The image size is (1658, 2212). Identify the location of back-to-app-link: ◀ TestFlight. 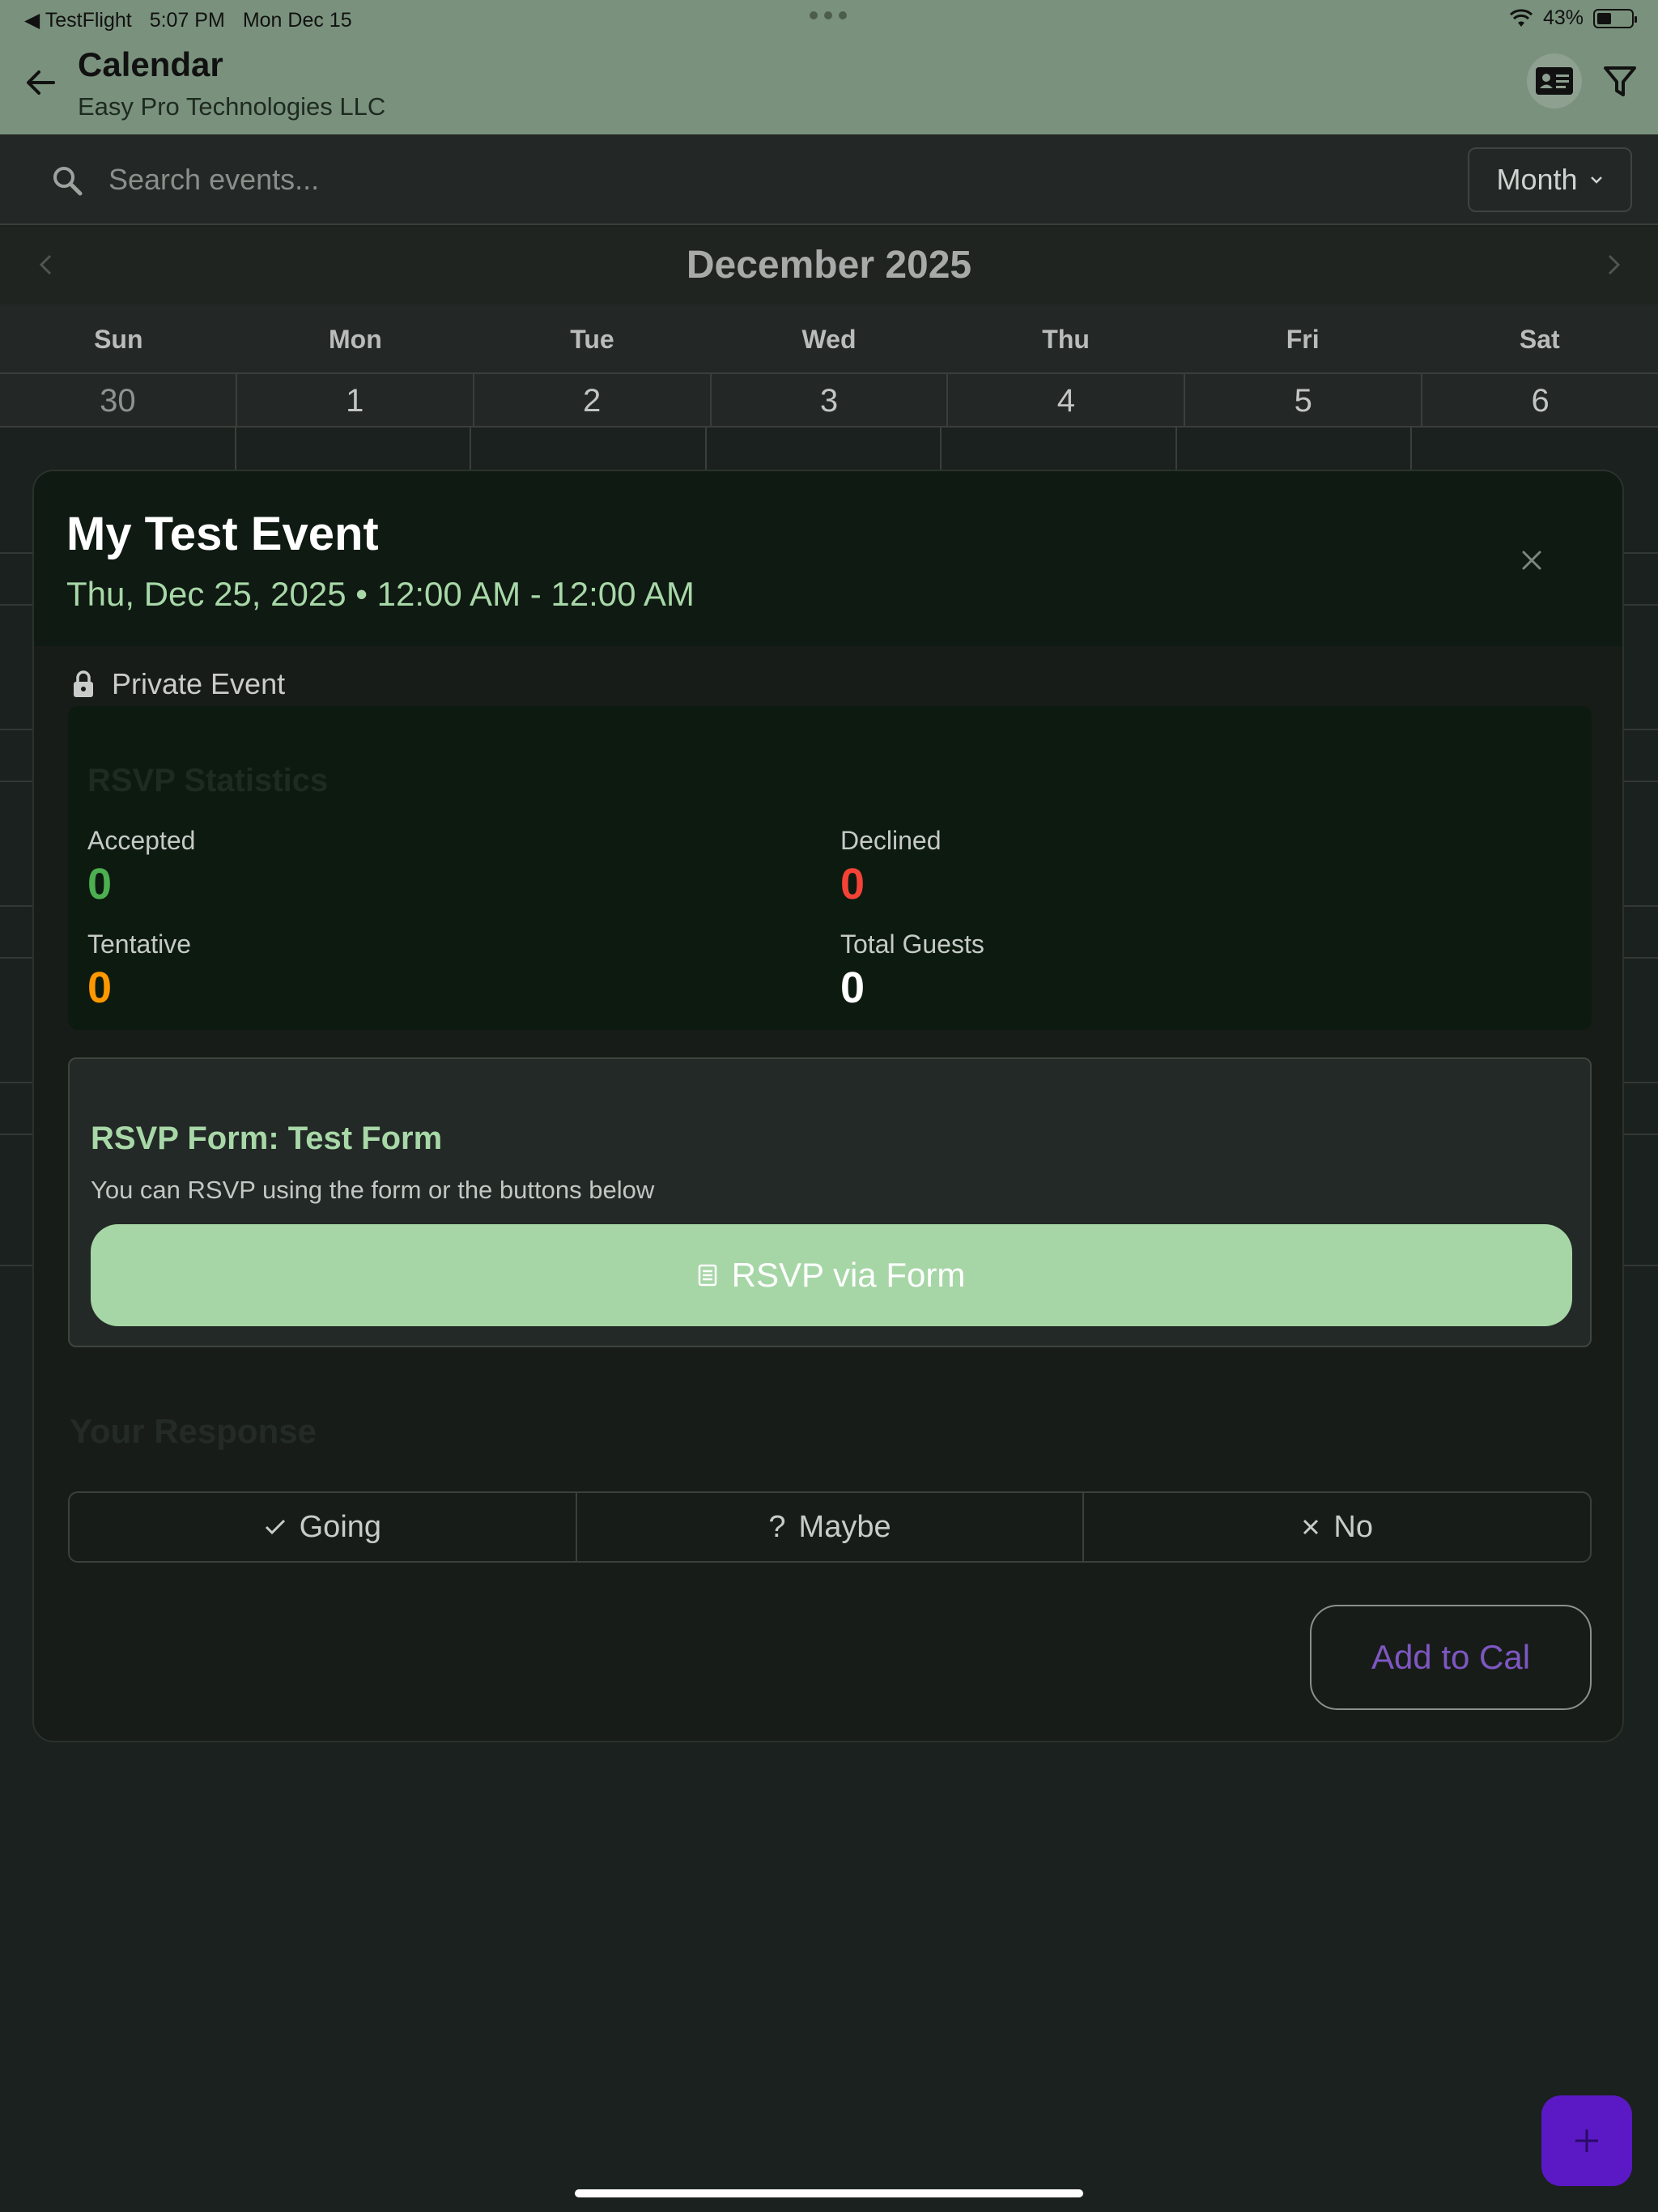
(78, 20).